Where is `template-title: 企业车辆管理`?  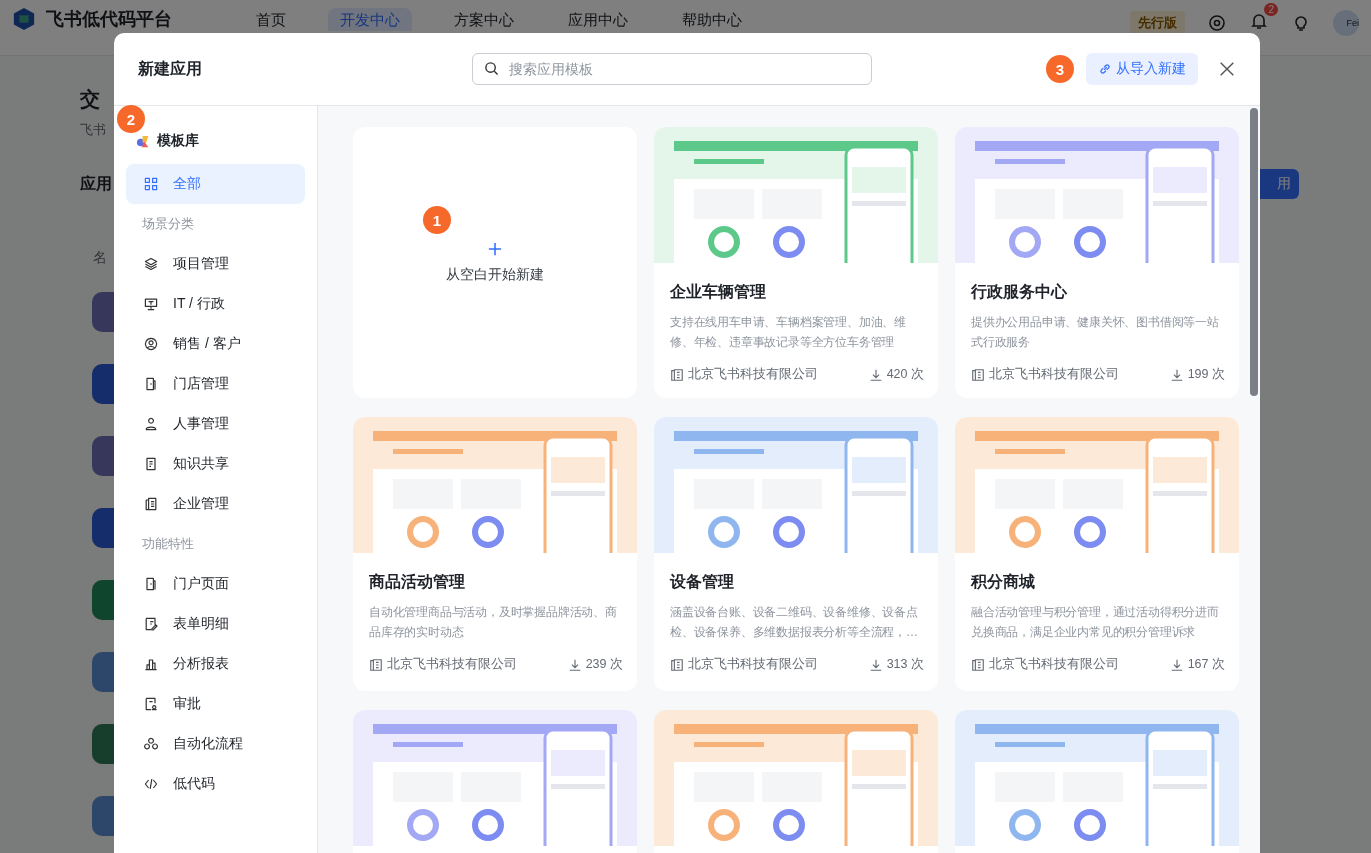
template-title: 企业车辆管理 is located at coordinates (718, 292).